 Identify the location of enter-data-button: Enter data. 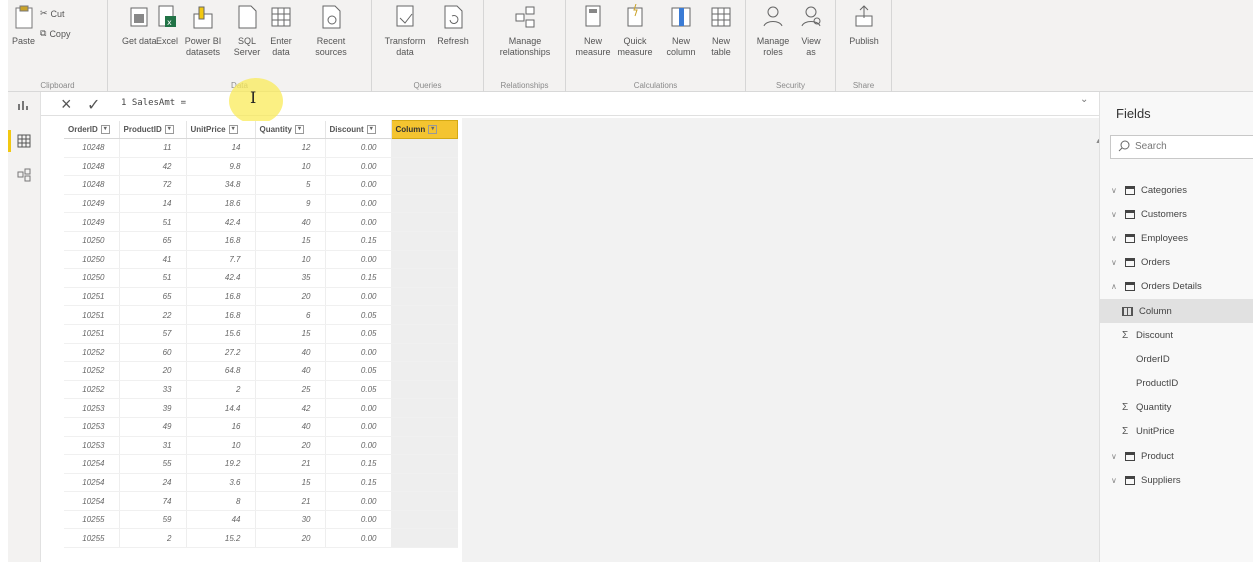
(281, 31).